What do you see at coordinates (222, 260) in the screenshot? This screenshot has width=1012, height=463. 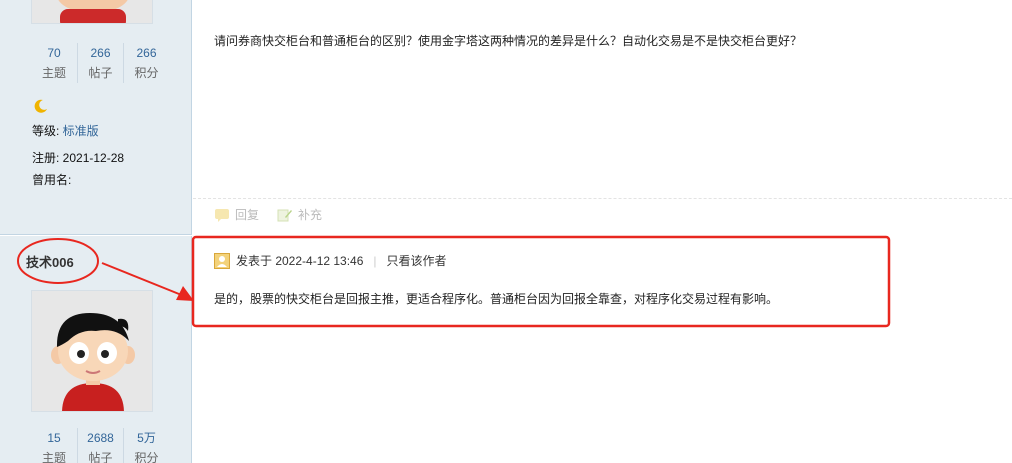 I see `online-status-icon` at bounding box center [222, 260].